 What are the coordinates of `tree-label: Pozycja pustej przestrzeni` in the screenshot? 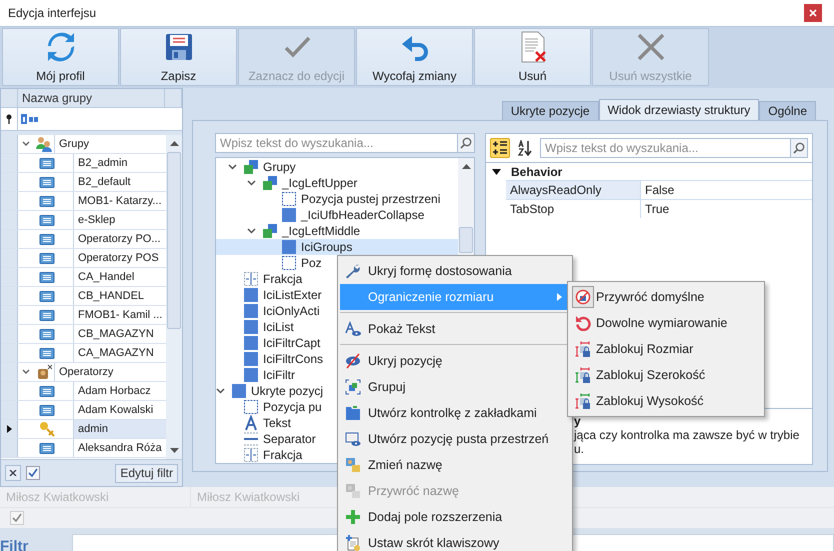 It's located at (370, 199).